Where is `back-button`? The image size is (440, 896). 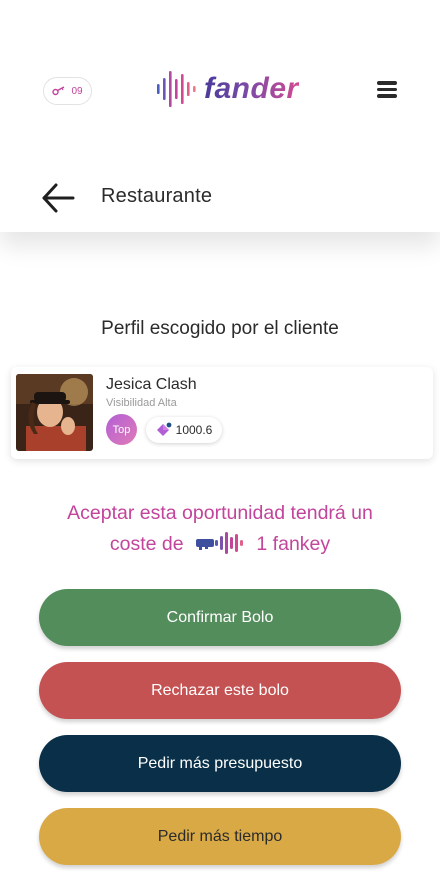 back-button is located at coordinates (58, 198).